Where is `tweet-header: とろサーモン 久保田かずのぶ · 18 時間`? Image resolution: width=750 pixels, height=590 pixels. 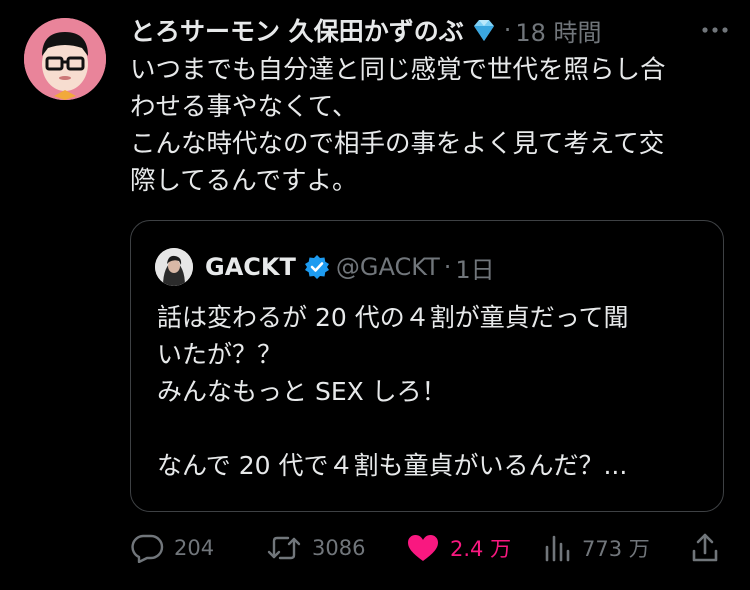
tweet-header: とろサーモン 久保田かずのぶ · 18 時間 is located at coordinates (430, 30).